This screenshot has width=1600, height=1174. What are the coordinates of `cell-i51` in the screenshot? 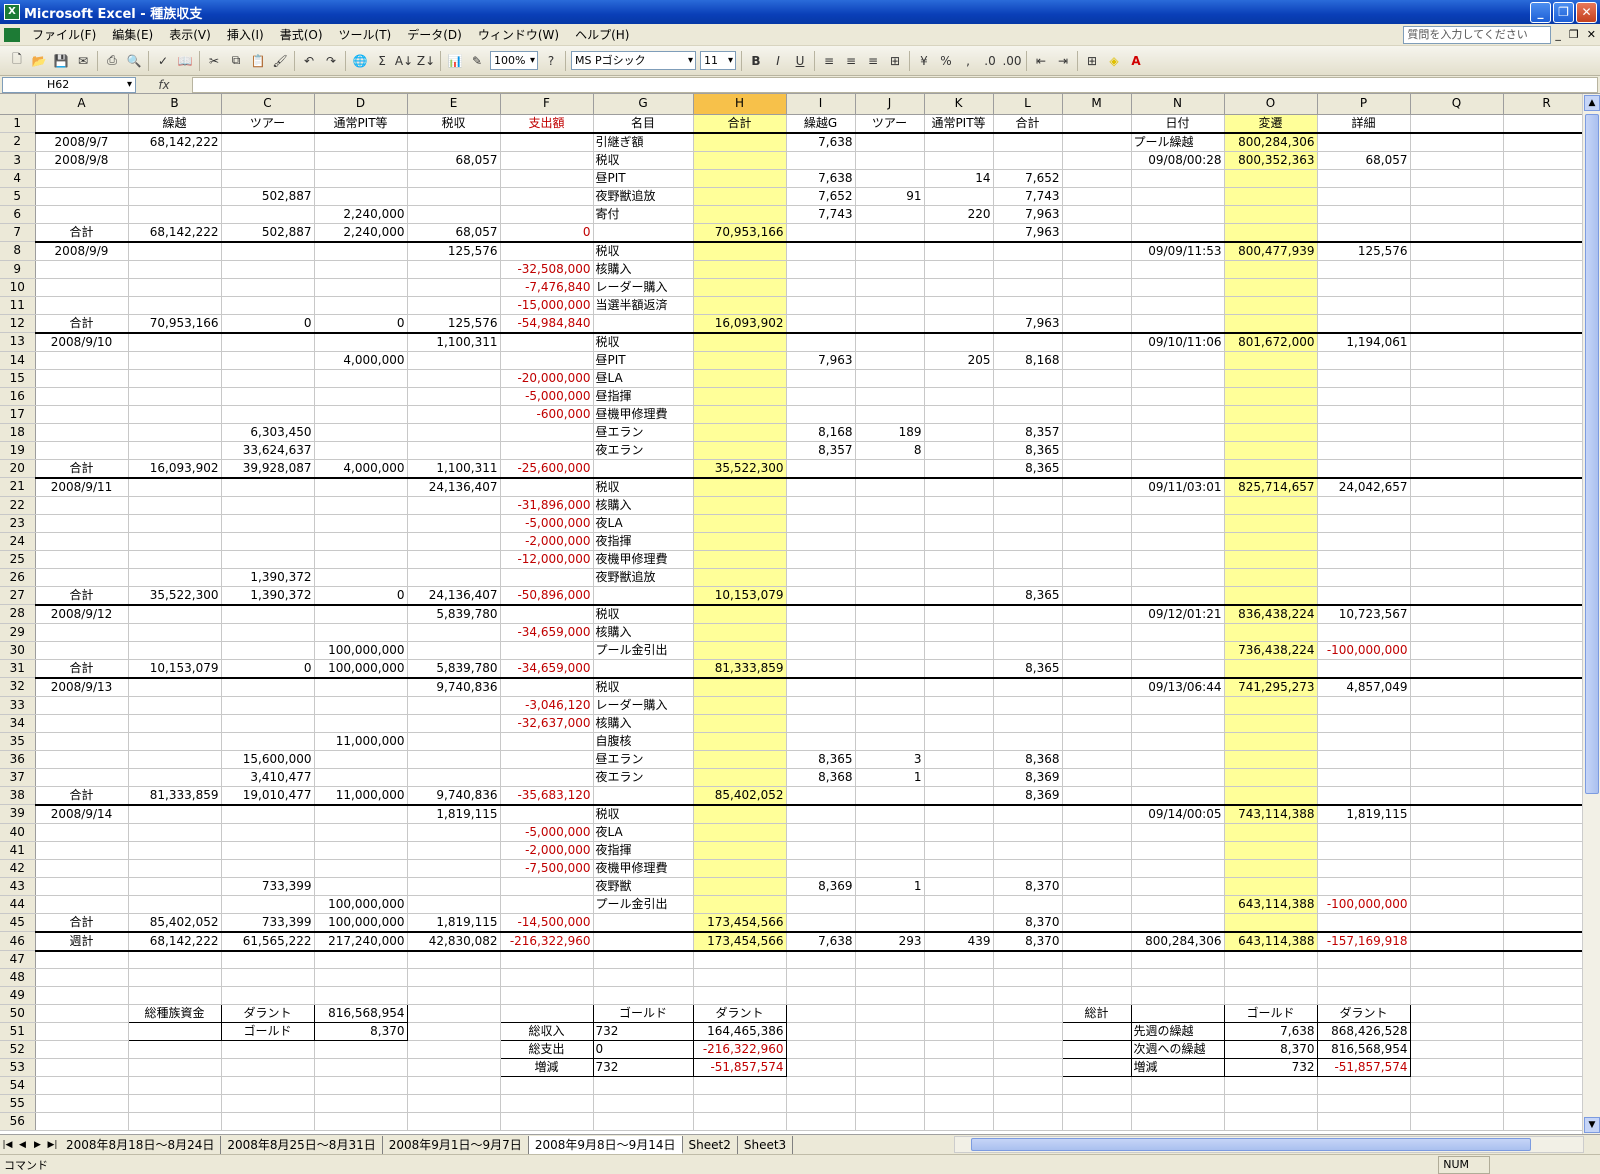 It's located at (821, 1031).